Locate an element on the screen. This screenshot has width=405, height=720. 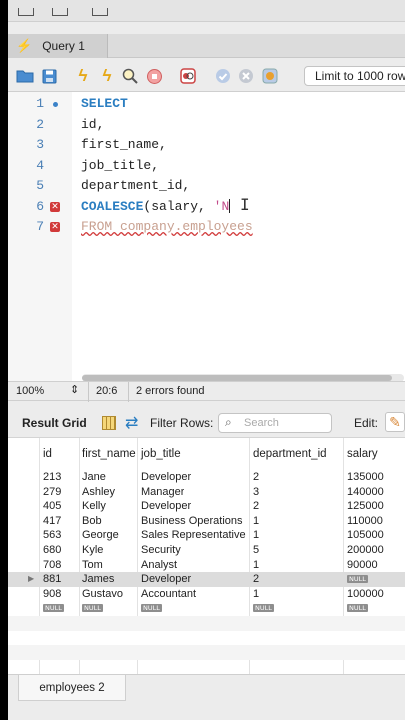
table-row: 417 Bob Business Operations 1 110000 is located at coordinates (206, 521).